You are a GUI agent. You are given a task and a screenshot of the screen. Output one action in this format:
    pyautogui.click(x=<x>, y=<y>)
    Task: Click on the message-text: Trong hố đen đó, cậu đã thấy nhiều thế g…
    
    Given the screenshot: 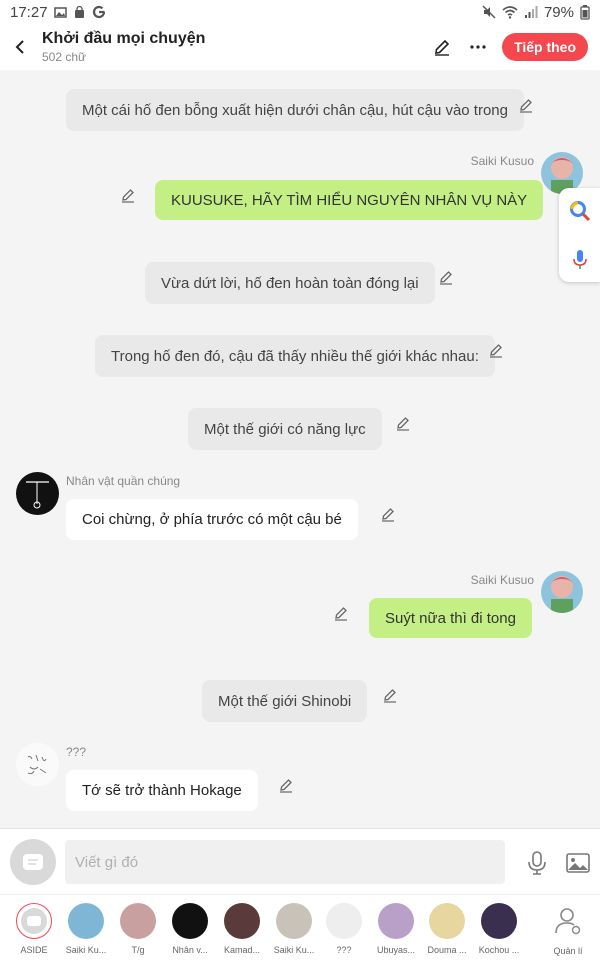 What is the action you would take?
    pyautogui.click(x=295, y=356)
    